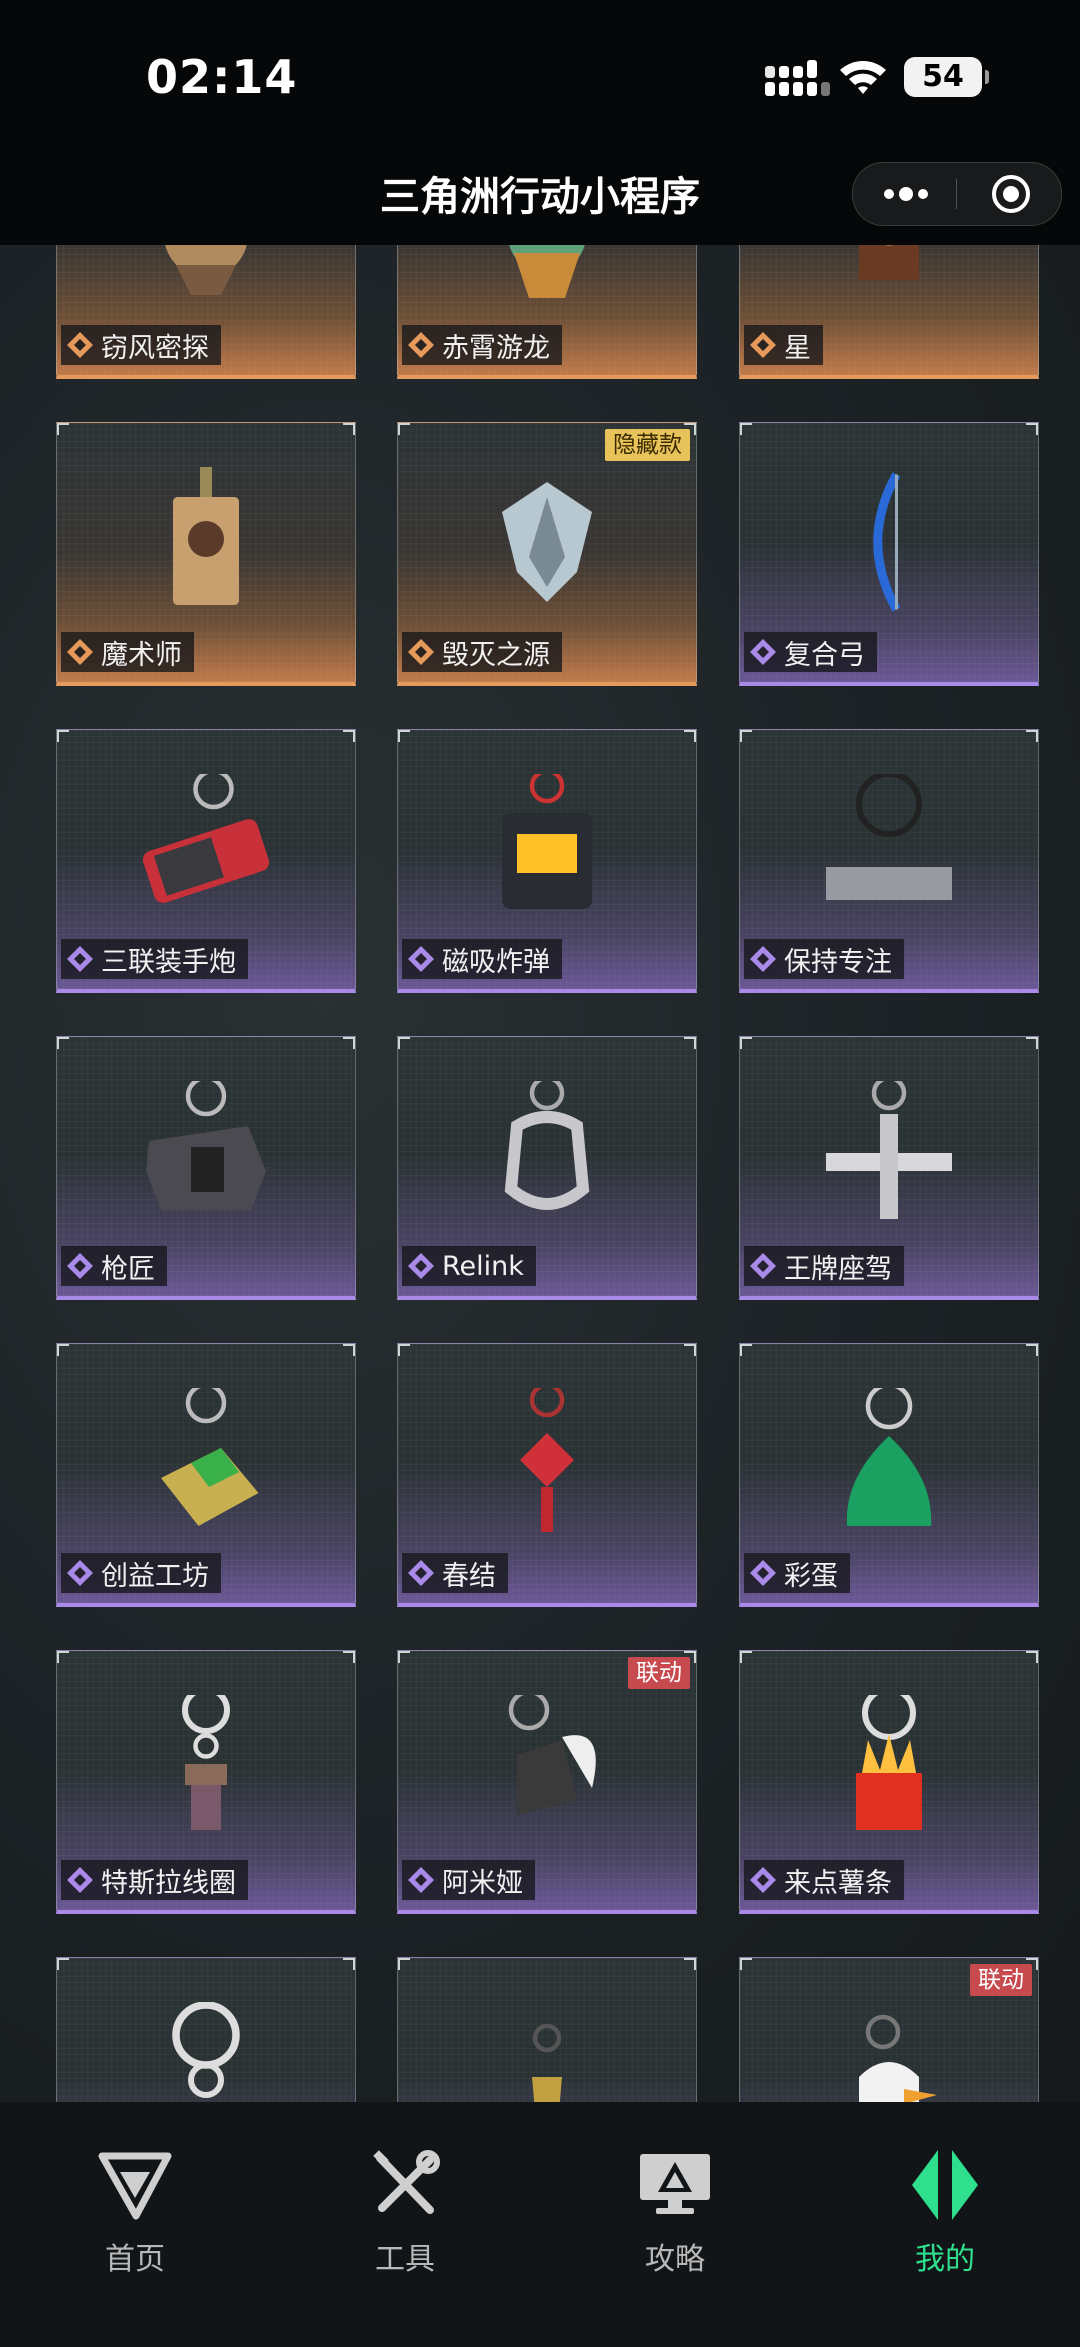 The width and height of the screenshot is (1080, 2347). I want to click on item-name: 来点薯条, so click(838, 1883).